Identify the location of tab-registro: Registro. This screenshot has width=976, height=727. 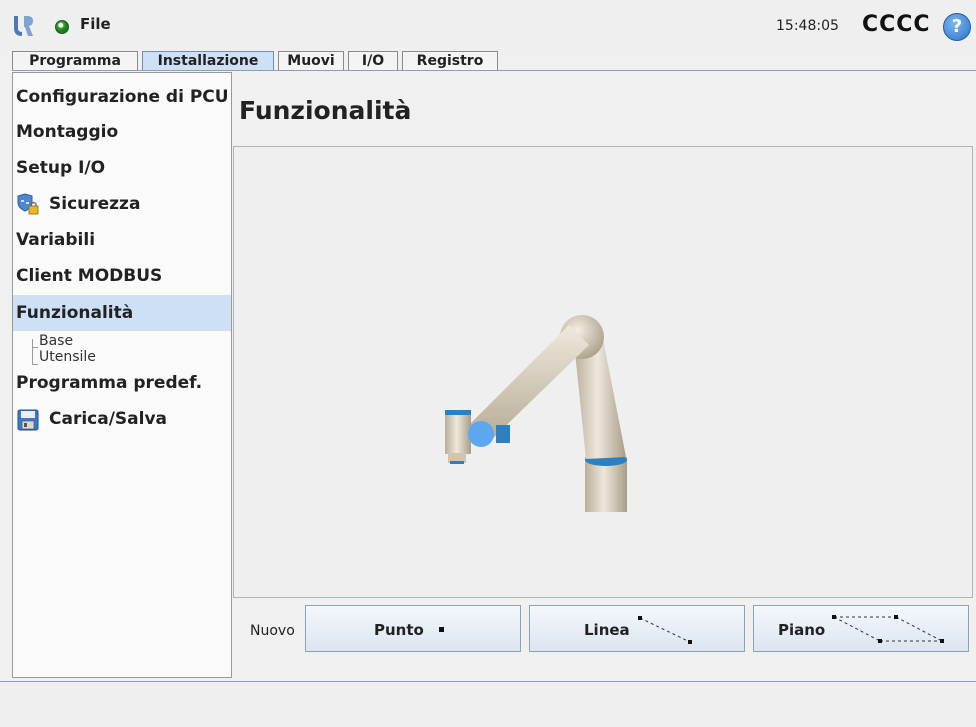
(450, 60).